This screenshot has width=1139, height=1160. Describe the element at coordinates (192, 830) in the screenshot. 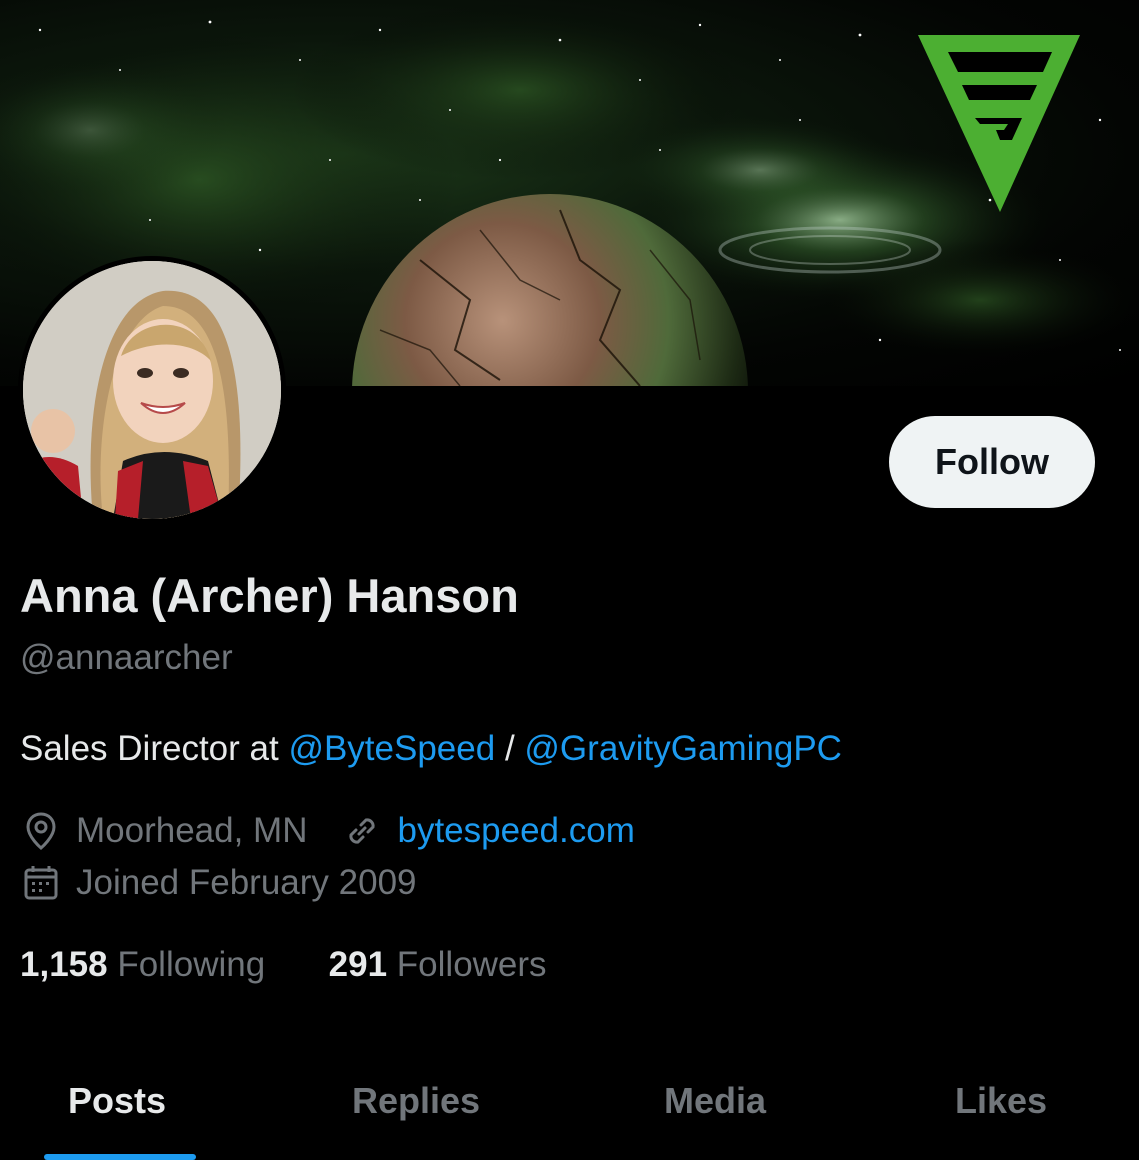

I see `location-text: Moorhead, MN` at that location.